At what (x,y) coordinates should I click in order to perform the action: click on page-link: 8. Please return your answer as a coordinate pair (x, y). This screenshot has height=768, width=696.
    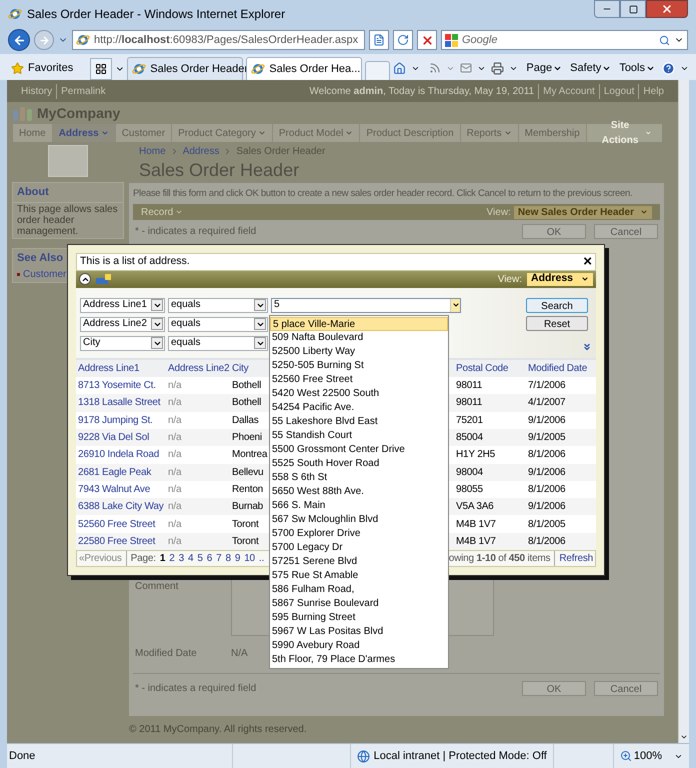
    Looking at the image, I should click on (228, 558).